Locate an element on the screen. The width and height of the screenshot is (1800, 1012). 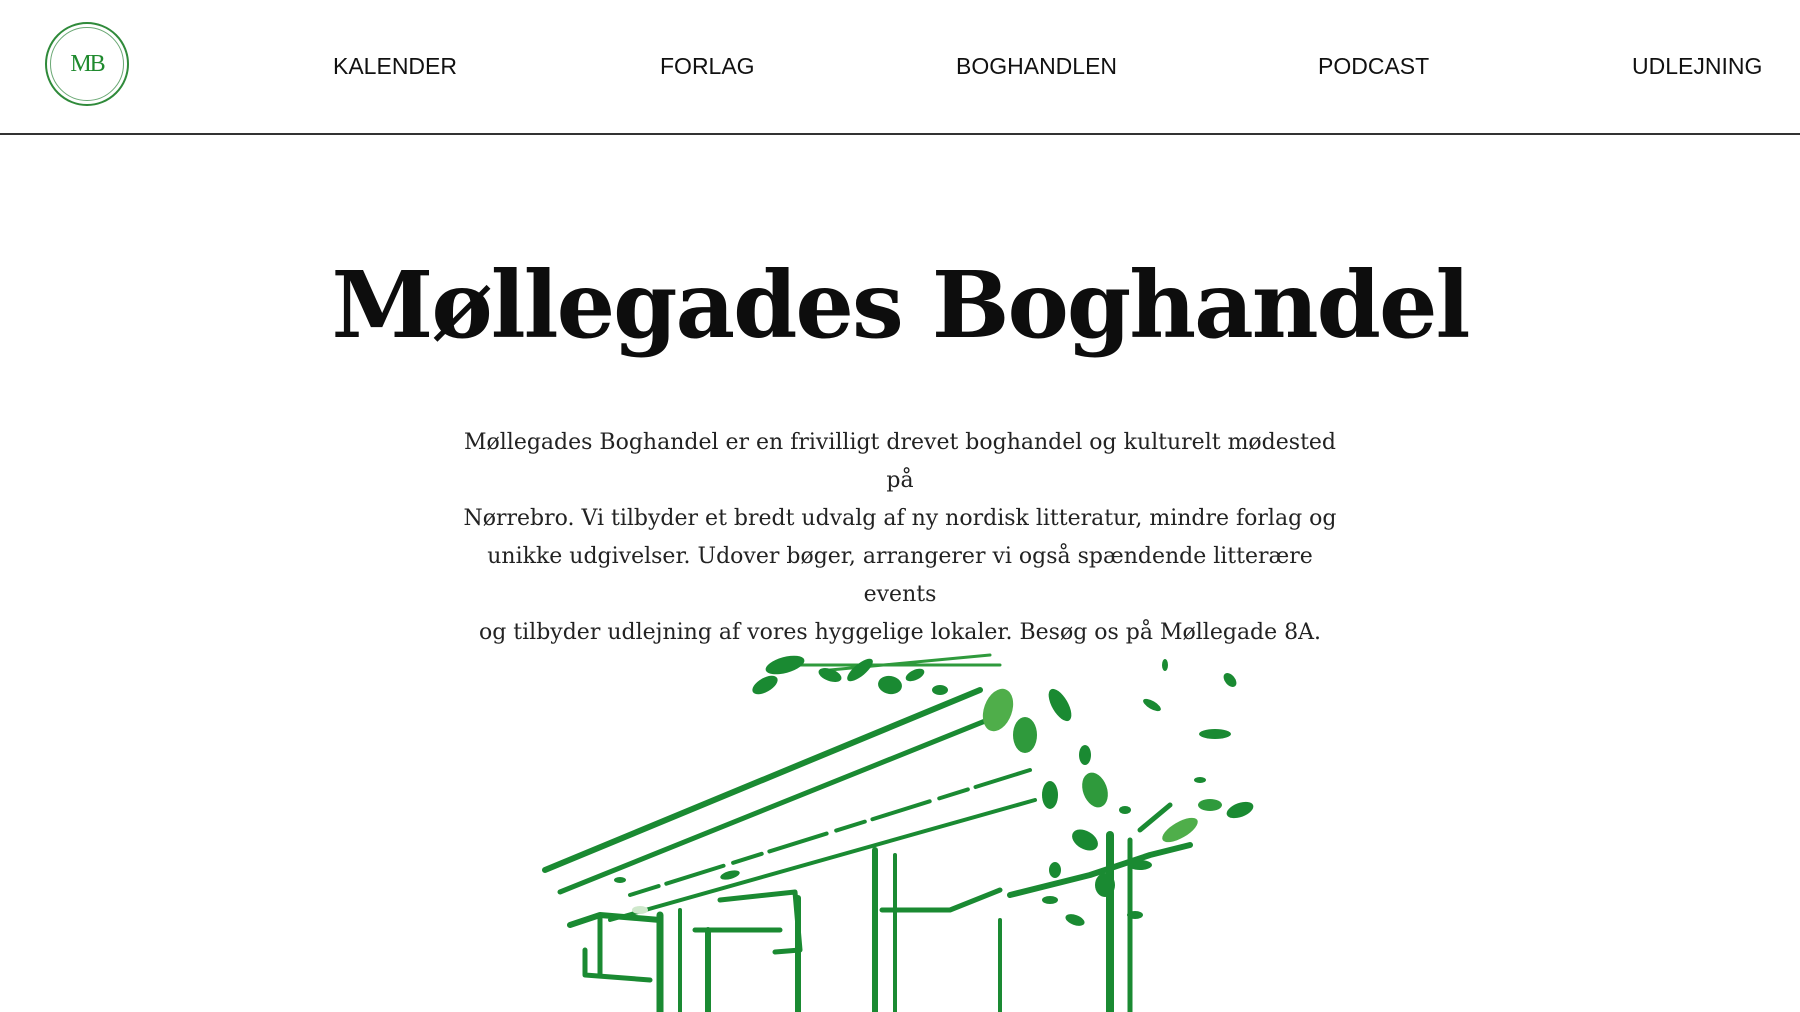
nav-item-podcast: PODCAST is located at coordinates (1373, 66).